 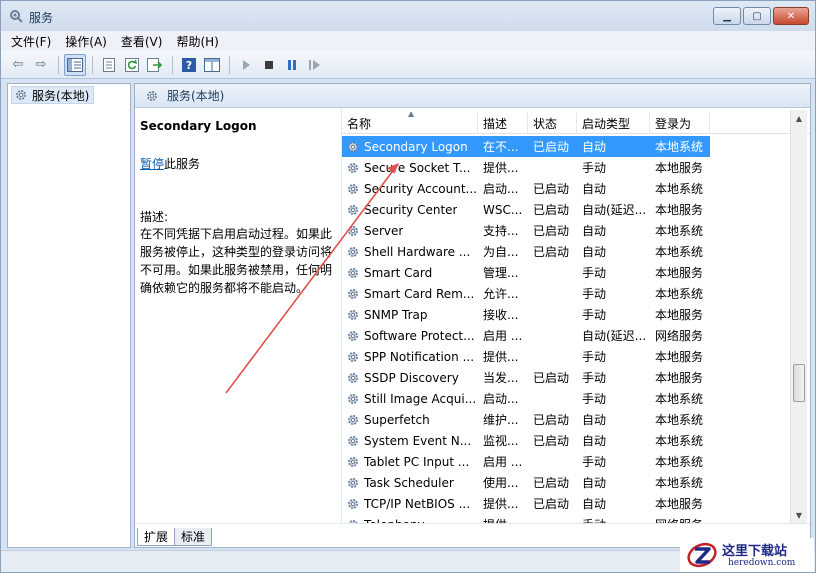 What do you see at coordinates (727, 16) in the screenshot?
I see `minimize-button: ▁` at bounding box center [727, 16].